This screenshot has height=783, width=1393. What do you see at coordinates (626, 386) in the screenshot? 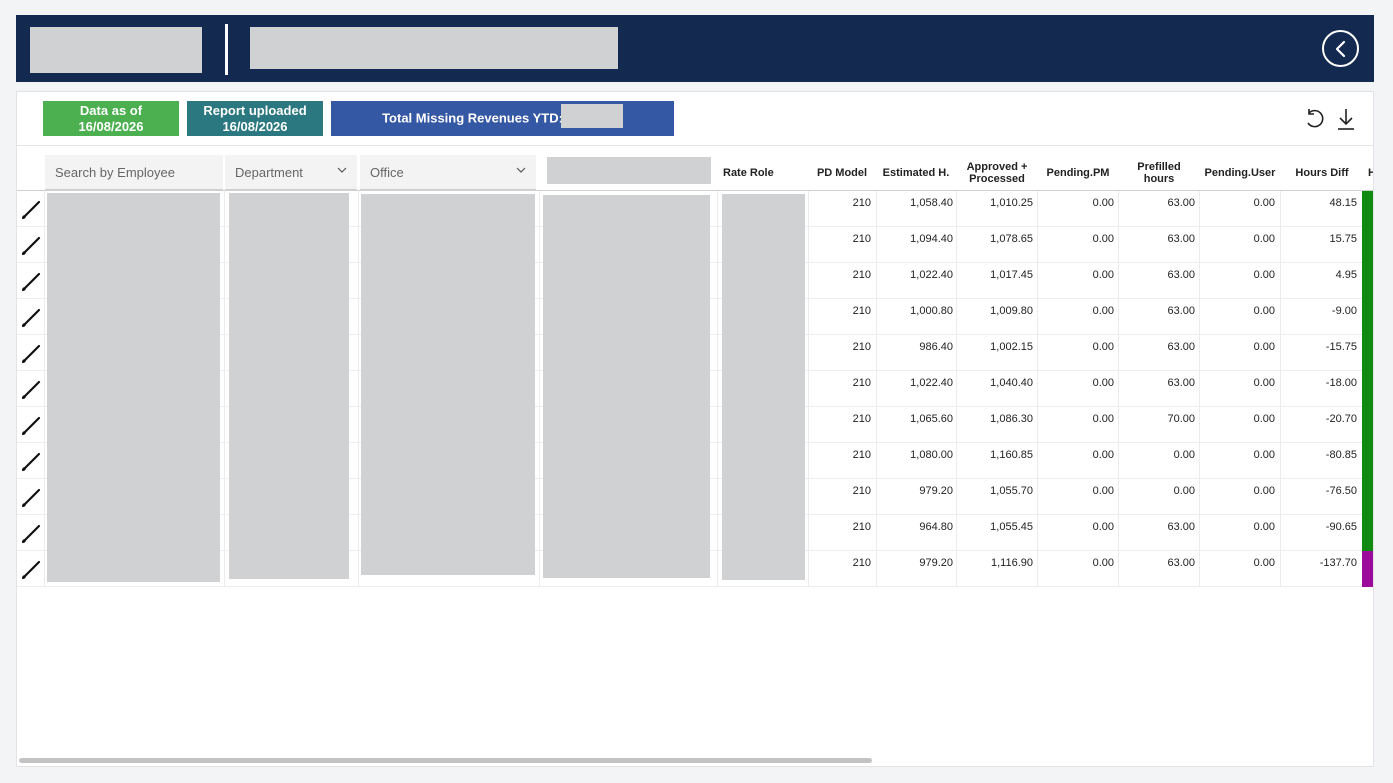
I see `redacted-column` at bounding box center [626, 386].